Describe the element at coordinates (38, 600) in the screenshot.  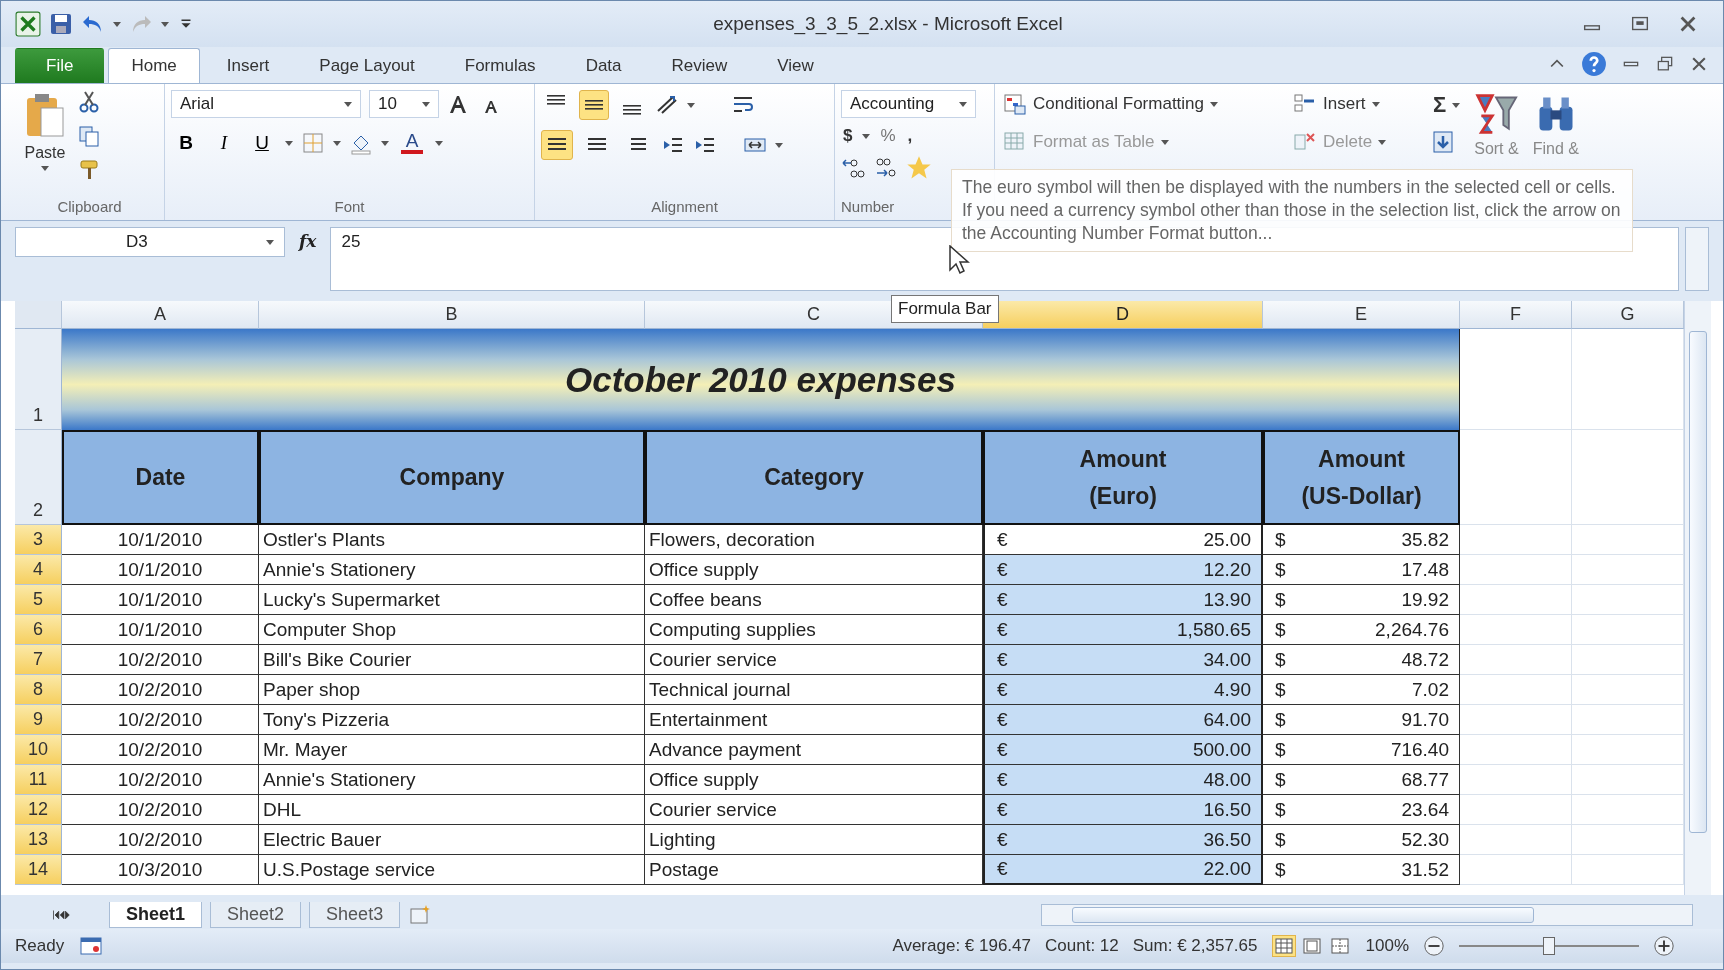
I see `row-header: 5` at that location.